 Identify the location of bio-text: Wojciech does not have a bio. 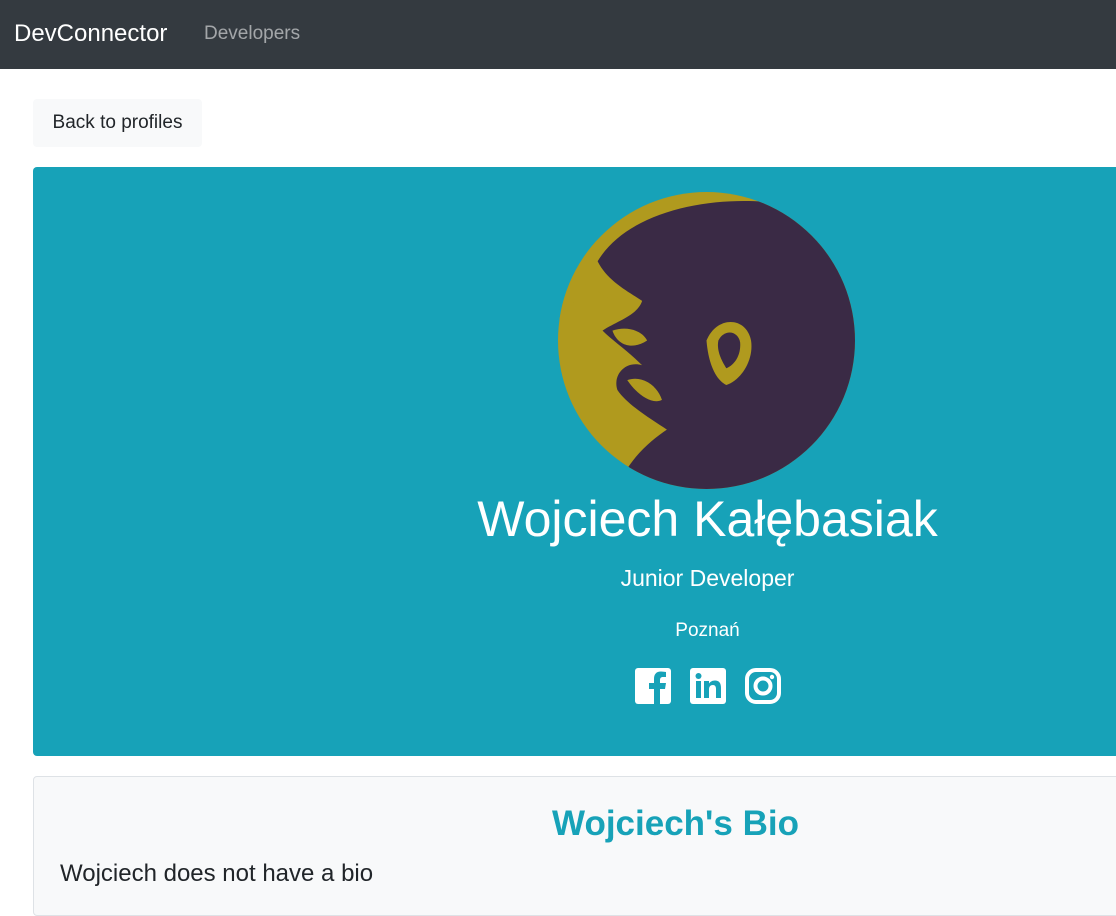
(217, 873).